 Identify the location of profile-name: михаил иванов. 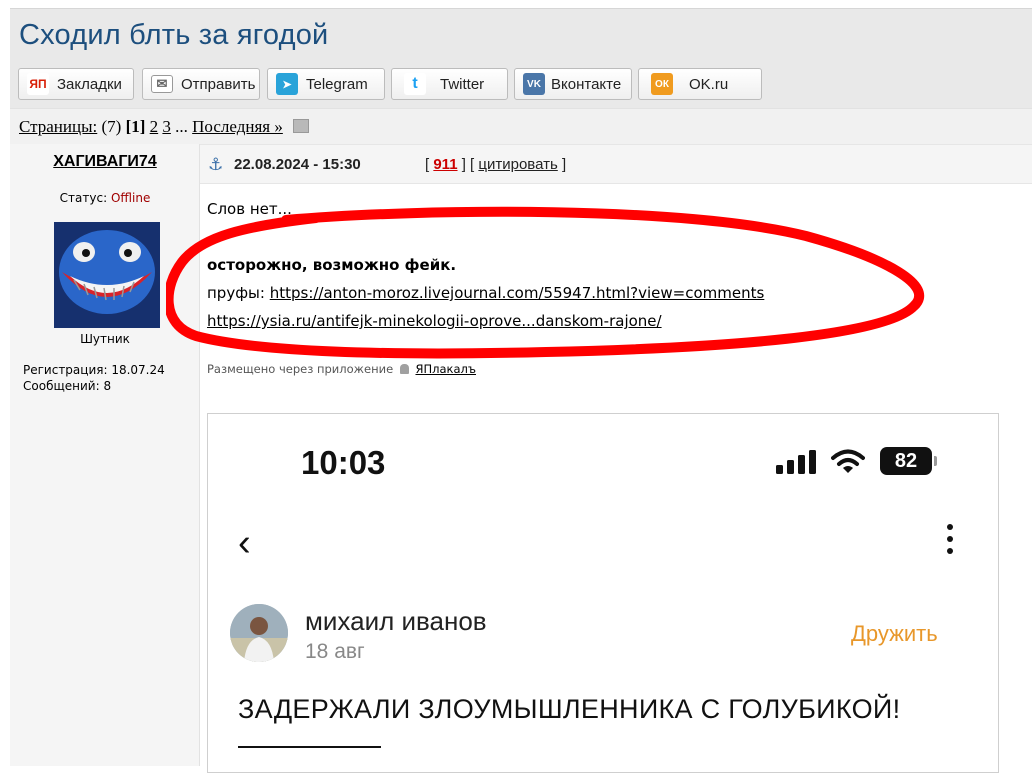
(396, 621).